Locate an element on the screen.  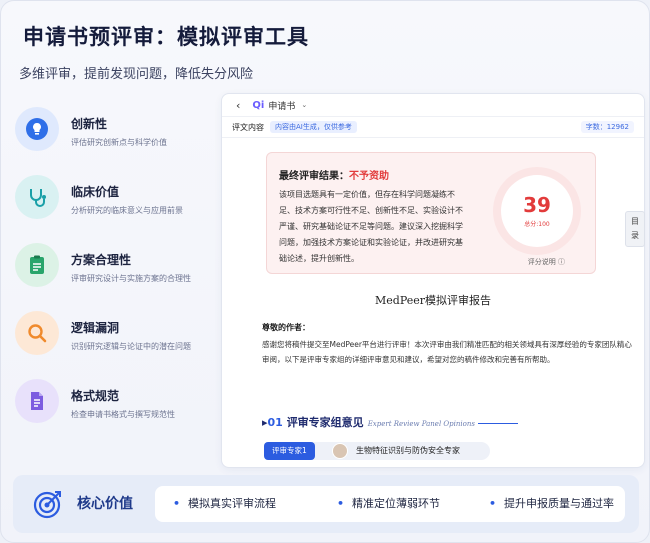
feature-desc: 评审研究设计与实施方案的合理性 is located at coordinates (131, 278).